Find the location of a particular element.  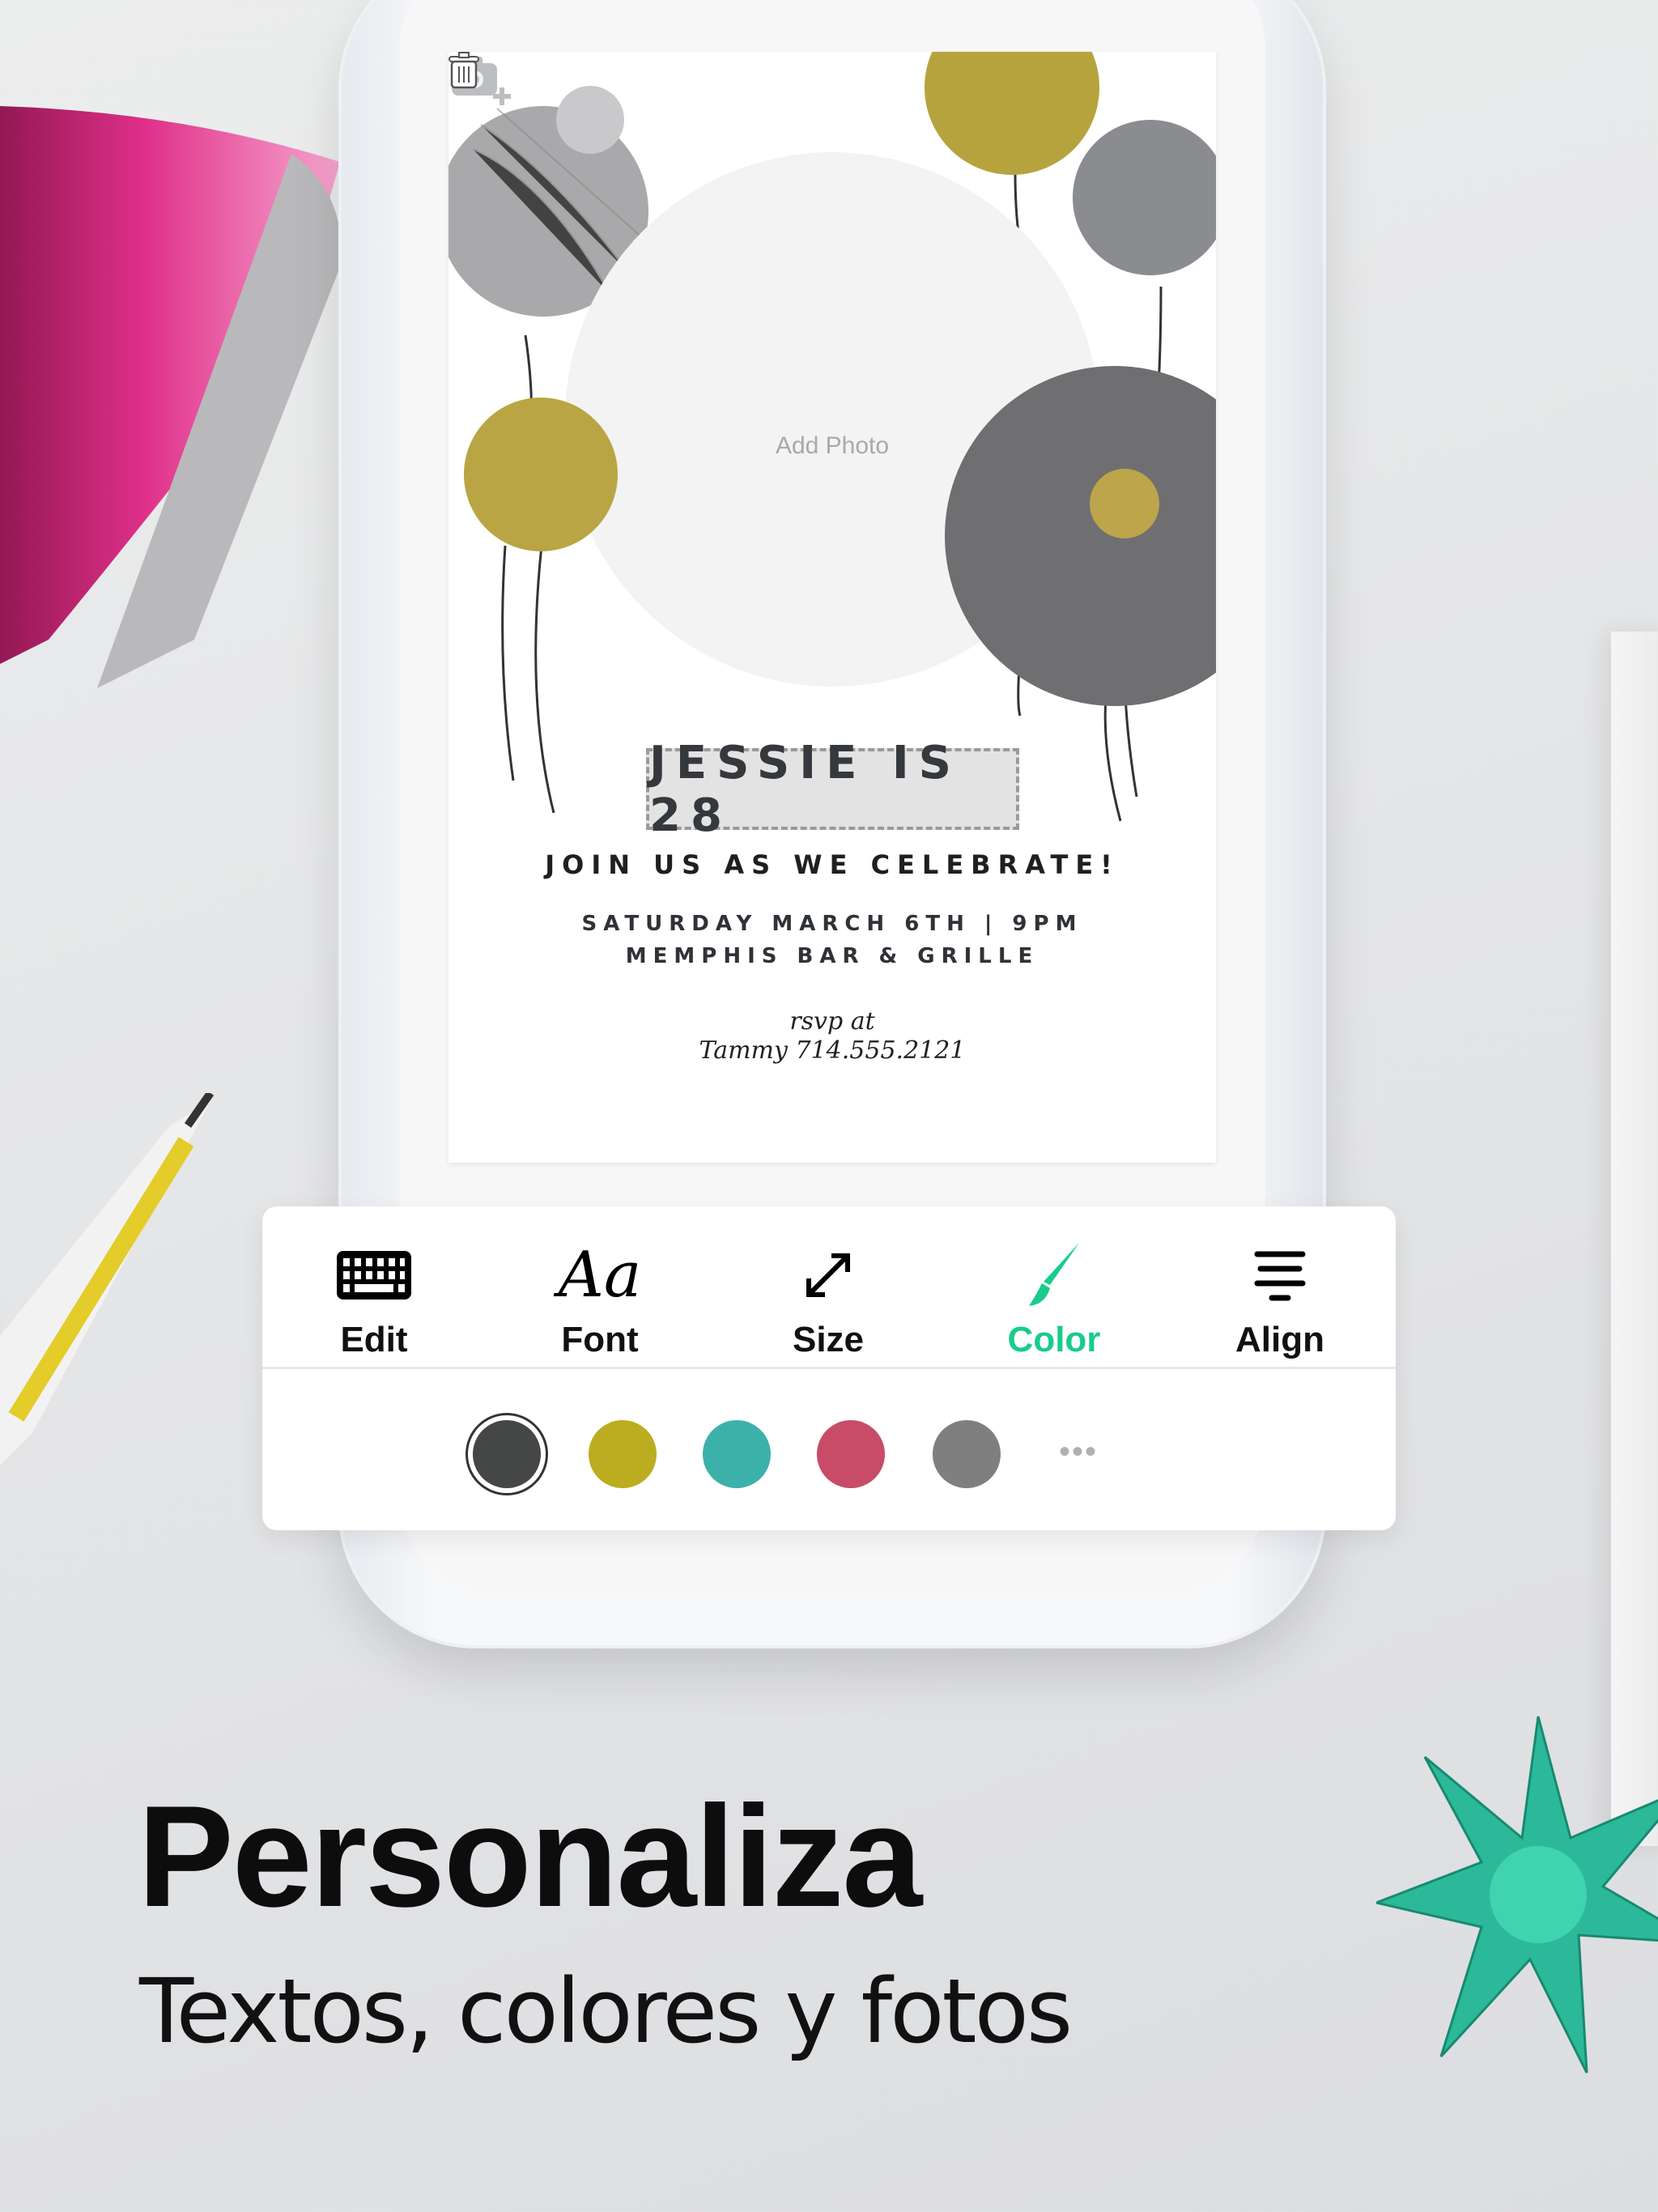

tab-font-label: Font is located at coordinates (600, 1339).